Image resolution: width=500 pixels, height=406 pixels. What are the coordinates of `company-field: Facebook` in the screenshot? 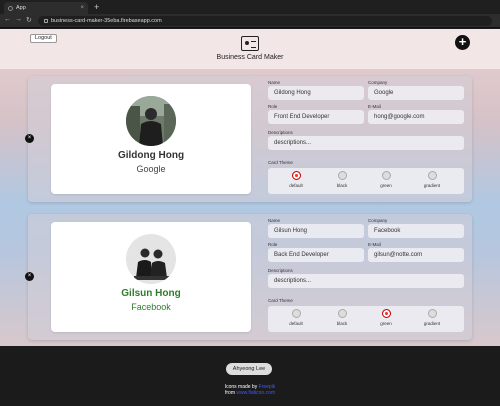 It's located at (416, 231).